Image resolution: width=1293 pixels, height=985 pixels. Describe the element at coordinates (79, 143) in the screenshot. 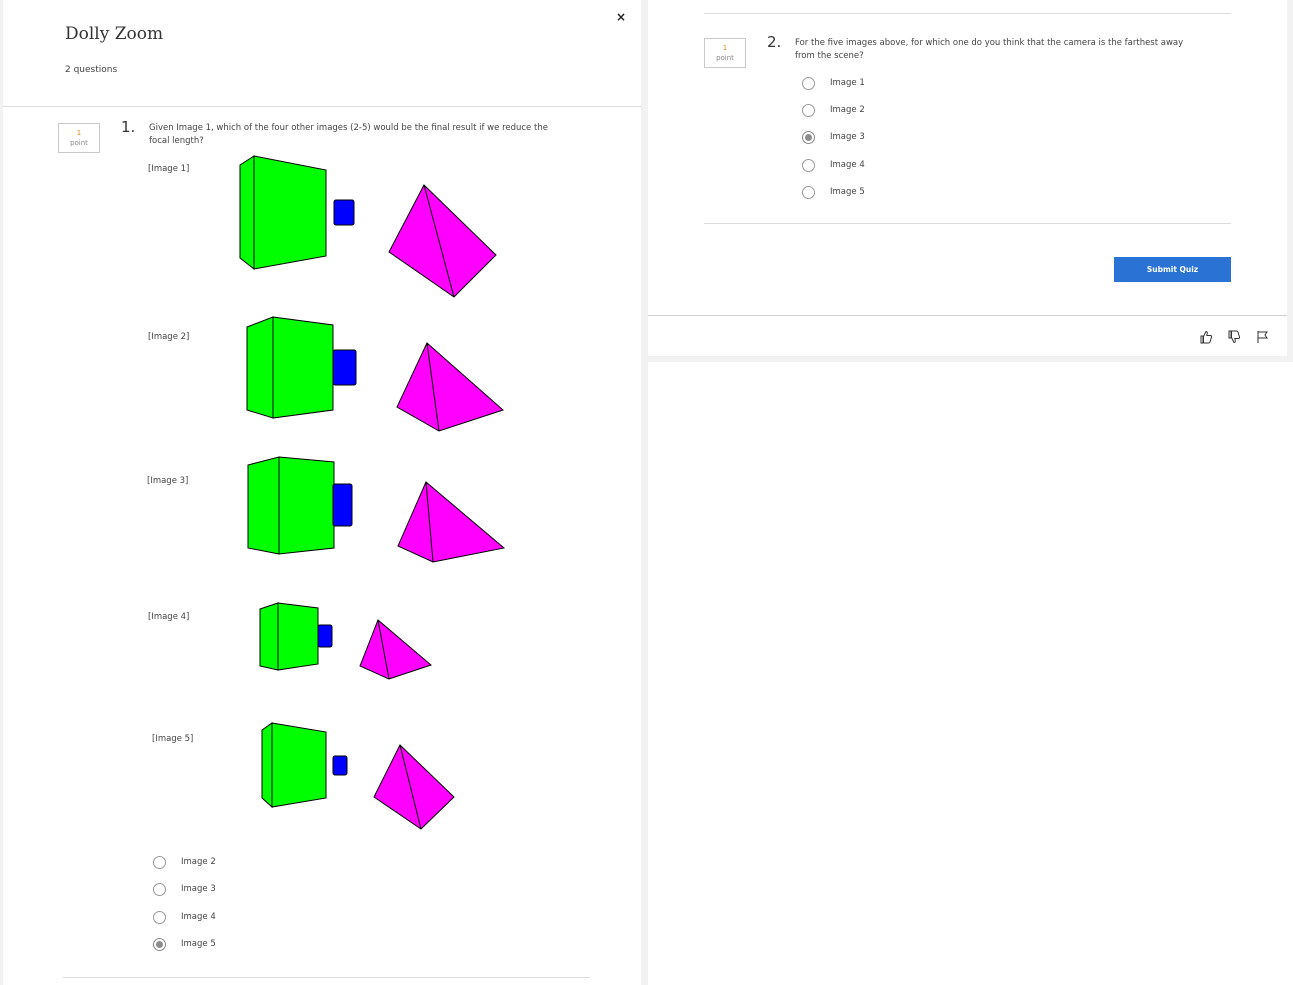

I see `q1-points-unit: point` at that location.